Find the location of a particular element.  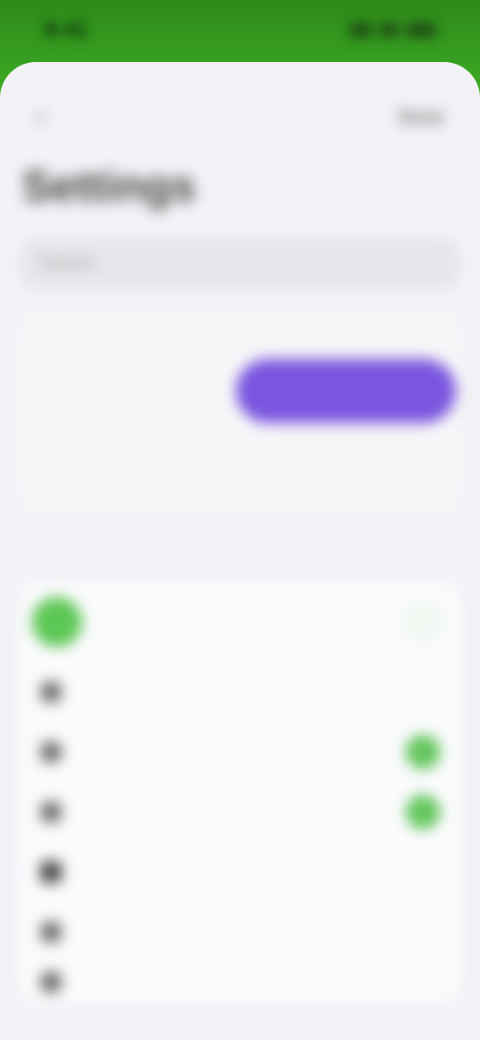

back-chevron-icon: ‹ is located at coordinates (41, 117).